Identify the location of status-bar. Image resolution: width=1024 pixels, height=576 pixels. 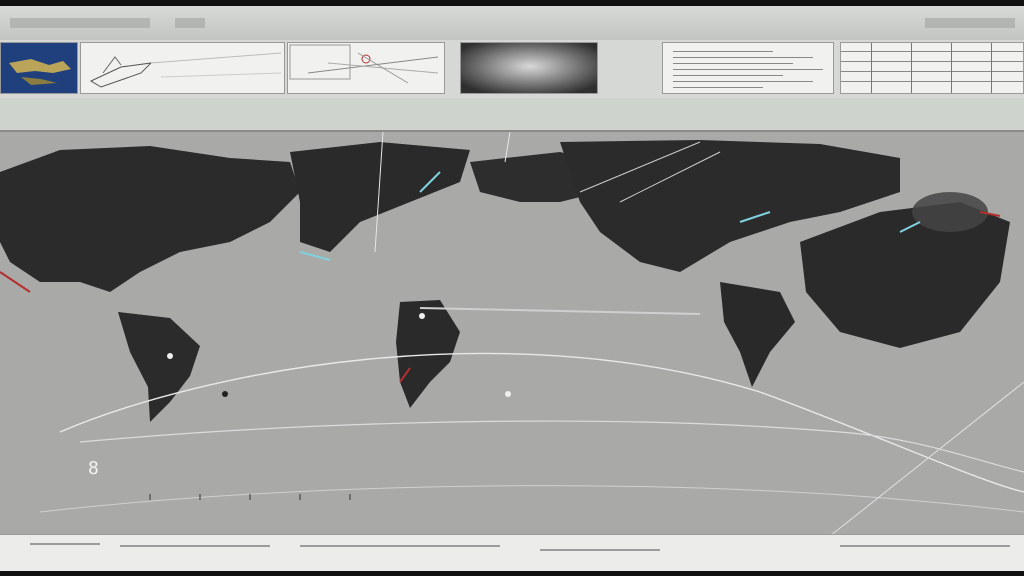
(512, 552).